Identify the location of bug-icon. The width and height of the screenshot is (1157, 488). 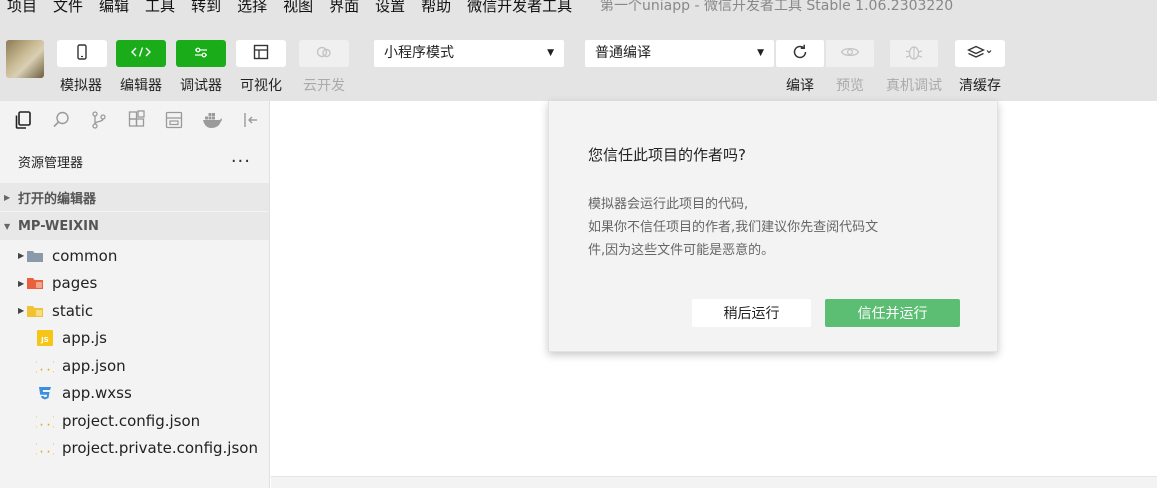
(914, 54).